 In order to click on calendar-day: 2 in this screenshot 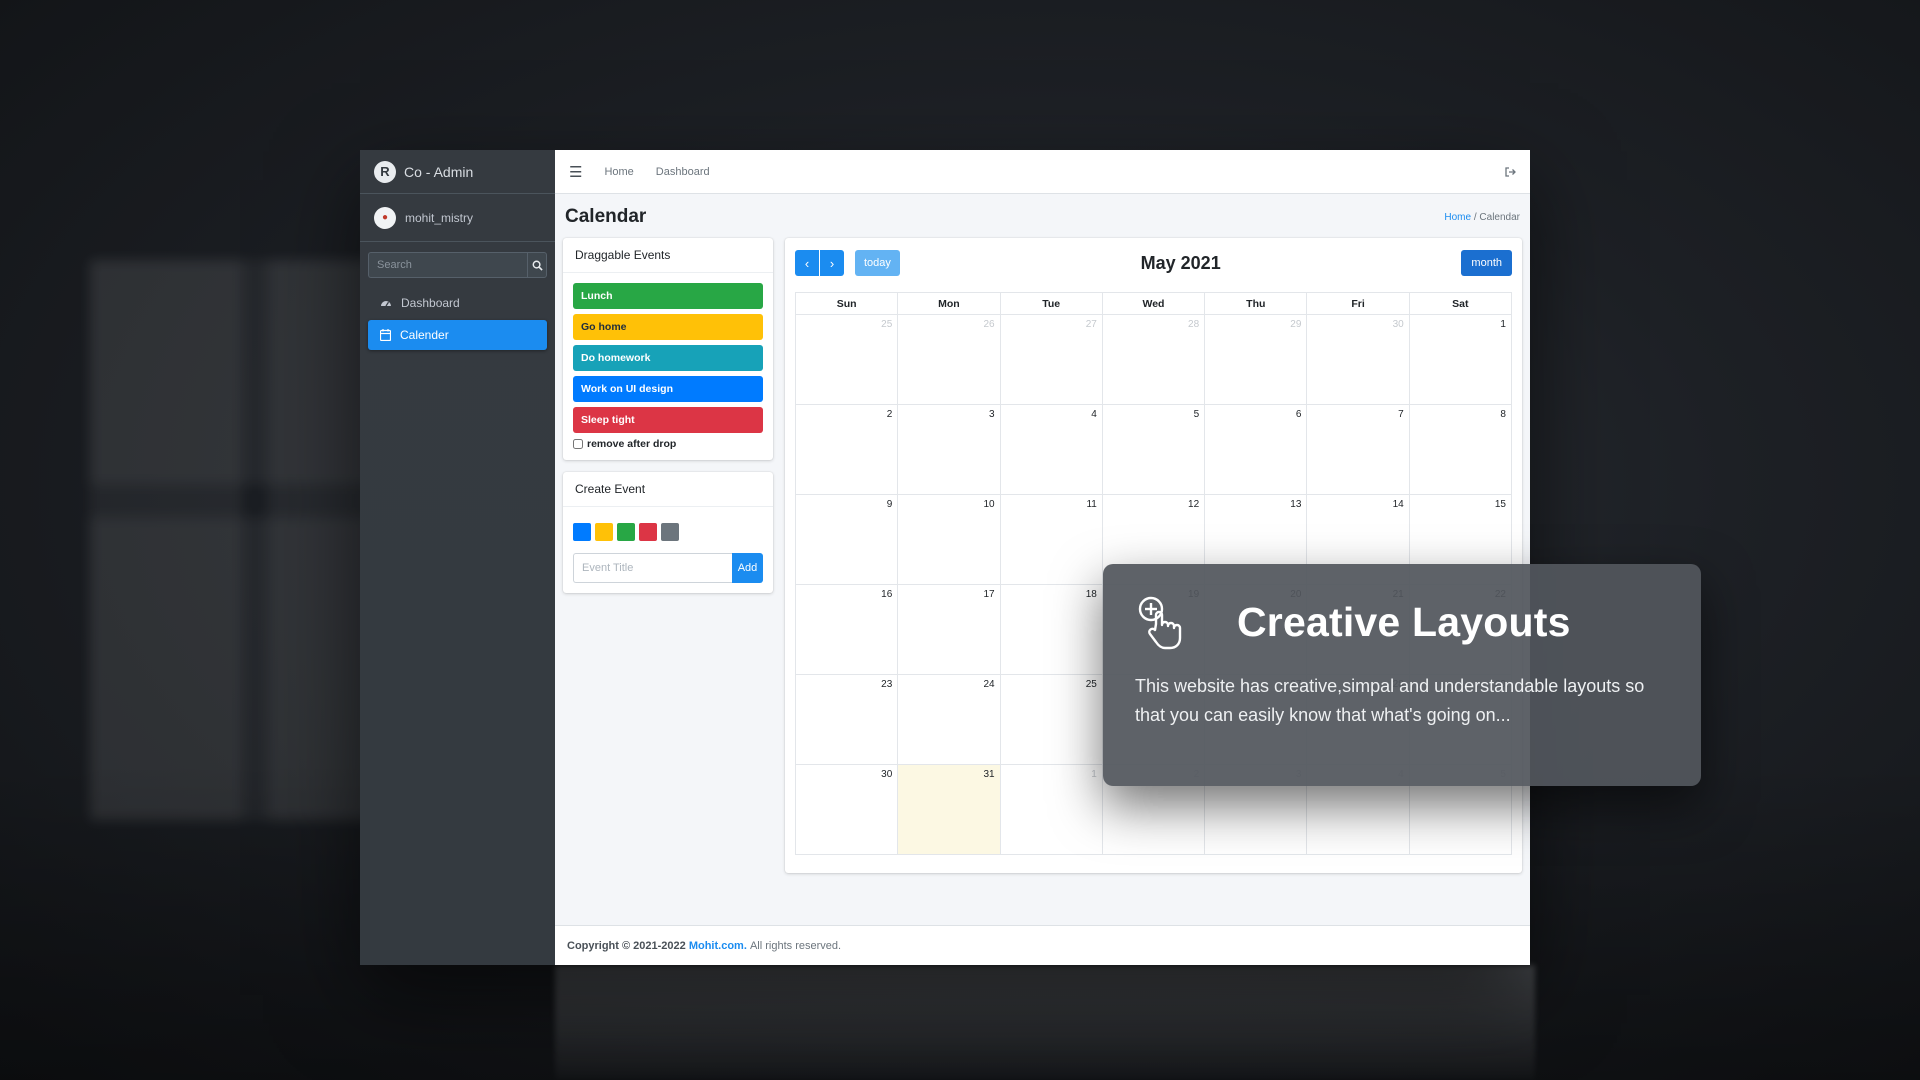, I will do `click(847, 450)`.